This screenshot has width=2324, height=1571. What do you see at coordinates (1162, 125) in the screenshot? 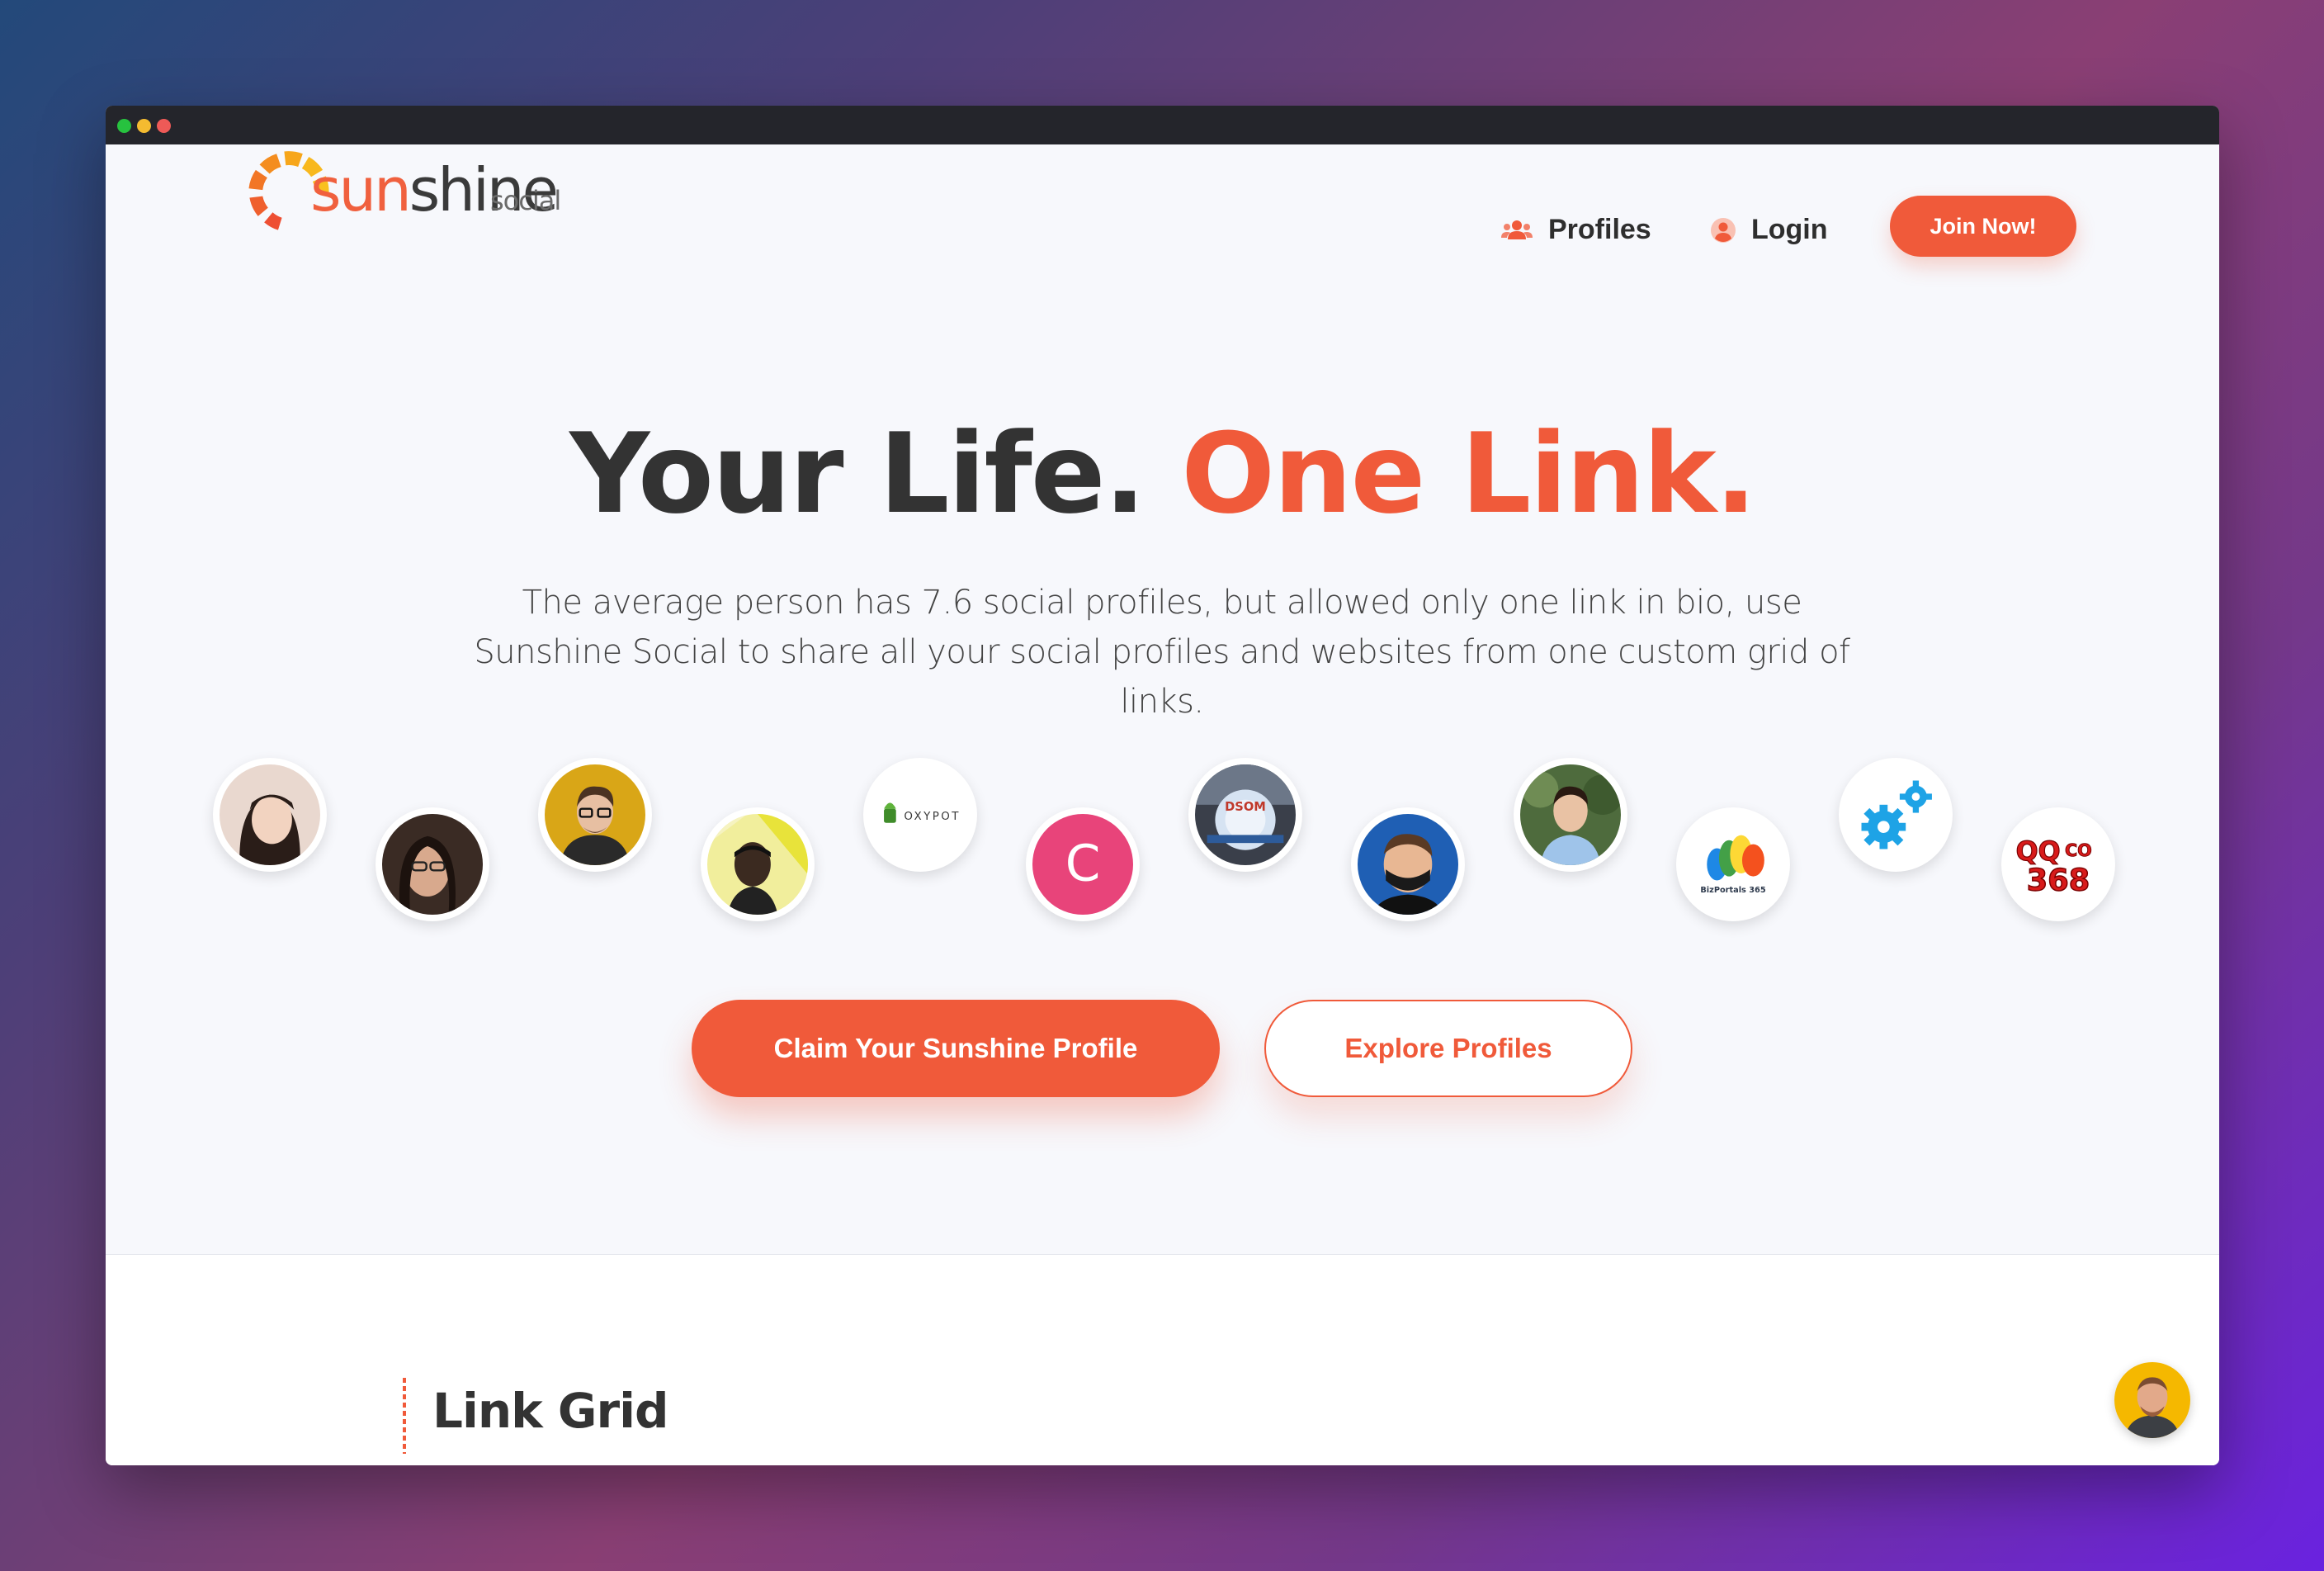
I see `window-titlebar` at bounding box center [1162, 125].